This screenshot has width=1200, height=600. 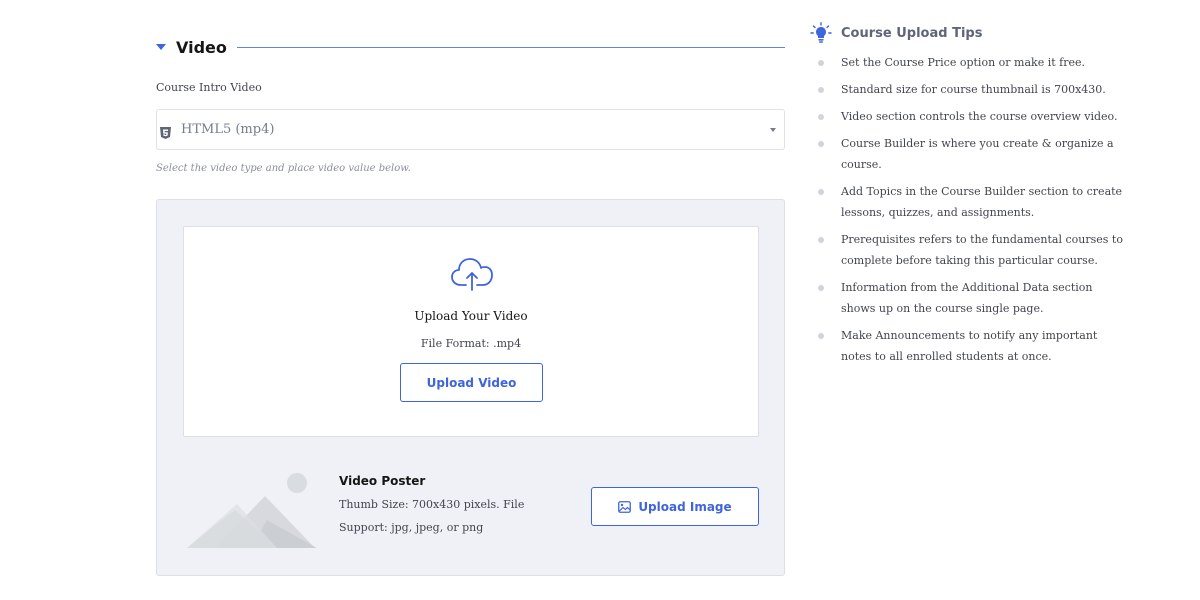 What do you see at coordinates (773, 130) in the screenshot?
I see `chevron-down-icon` at bounding box center [773, 130].